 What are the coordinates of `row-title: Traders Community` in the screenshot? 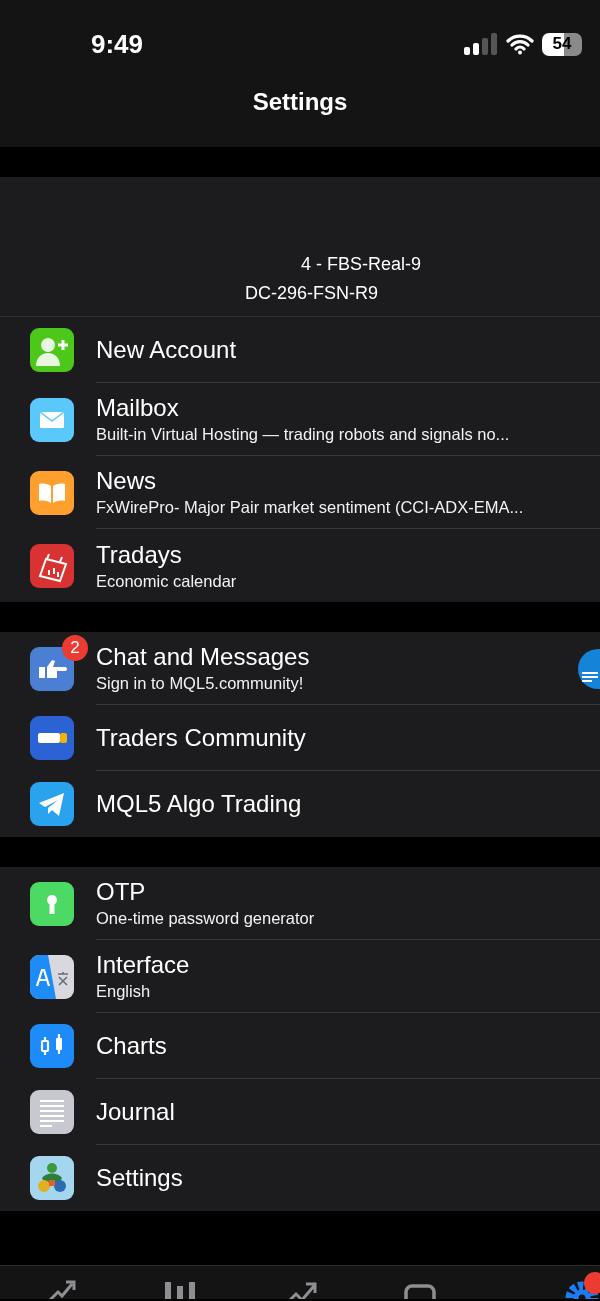 It's located at (201, 737).